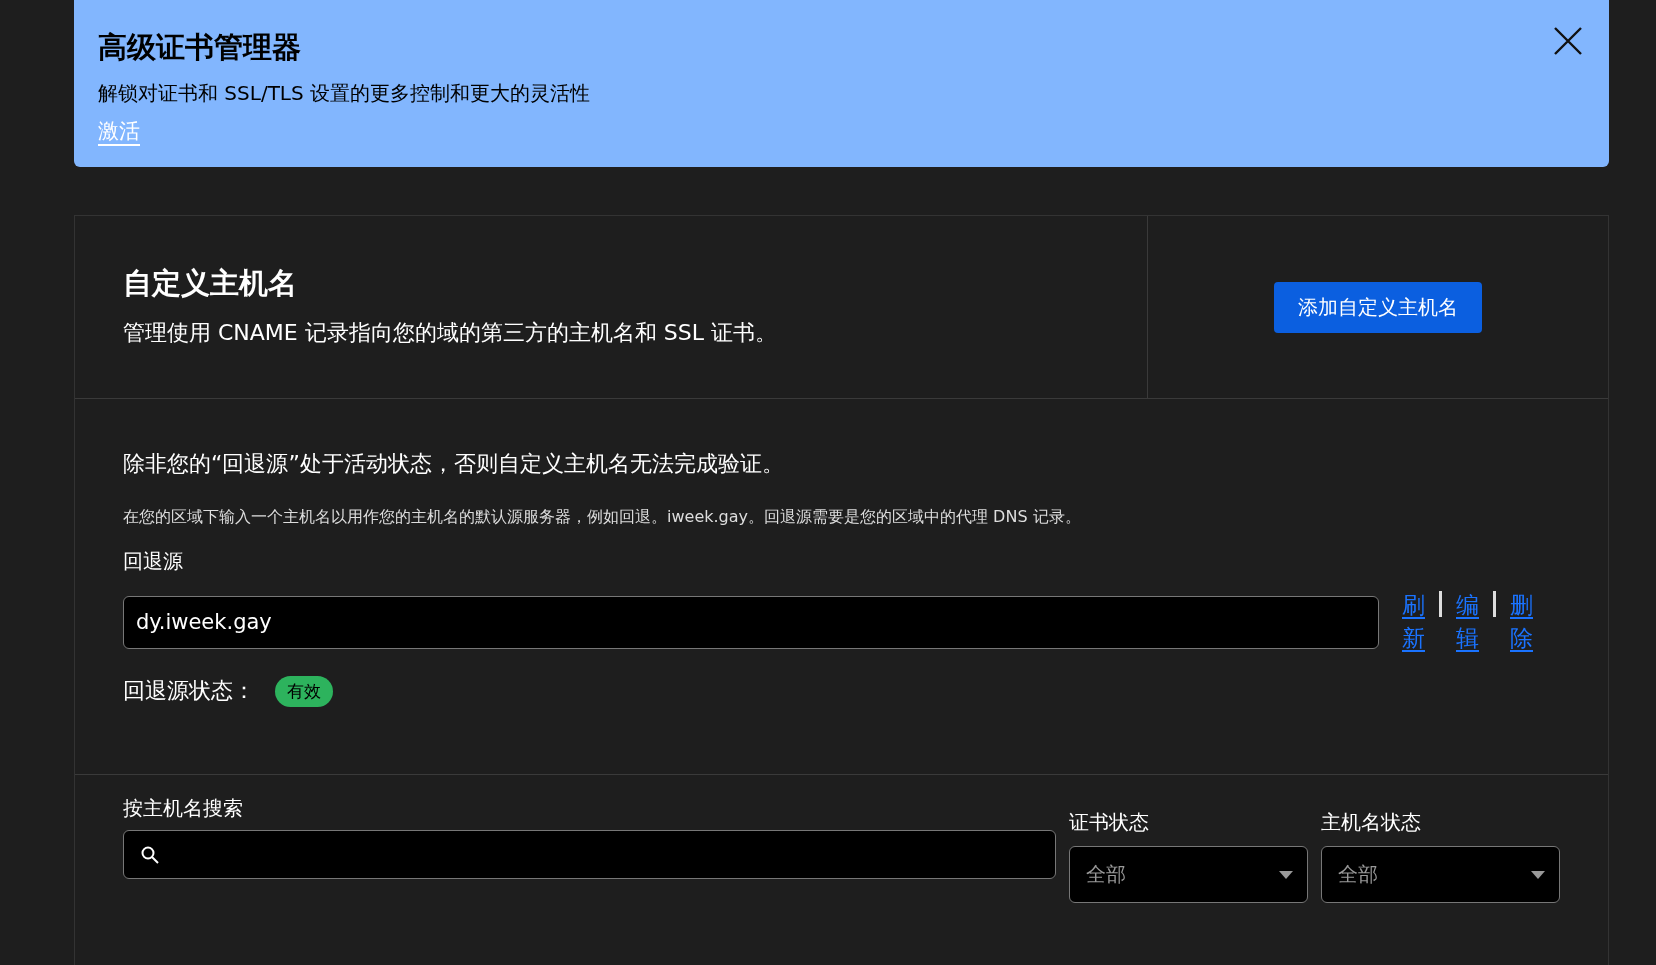 The width and height of the screenshot is (1656, 965). Describe the element at coordinates (304, 691) in the screenshot. I see `status-badge: 有效` at that location.